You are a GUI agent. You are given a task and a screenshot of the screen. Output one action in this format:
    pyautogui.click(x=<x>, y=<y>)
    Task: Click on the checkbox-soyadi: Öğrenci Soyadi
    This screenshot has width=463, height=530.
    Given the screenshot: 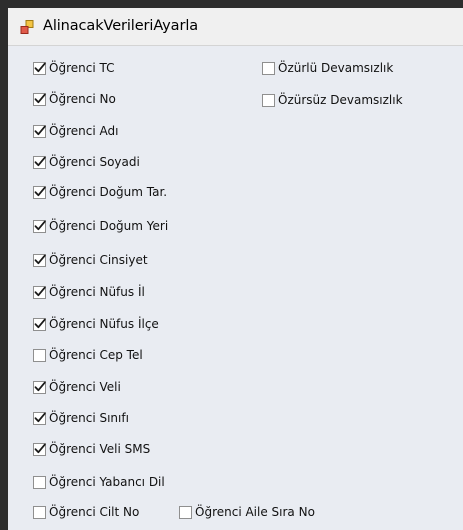 What is the action you would take?
    pyautogui.click(x=86, y=162)
    